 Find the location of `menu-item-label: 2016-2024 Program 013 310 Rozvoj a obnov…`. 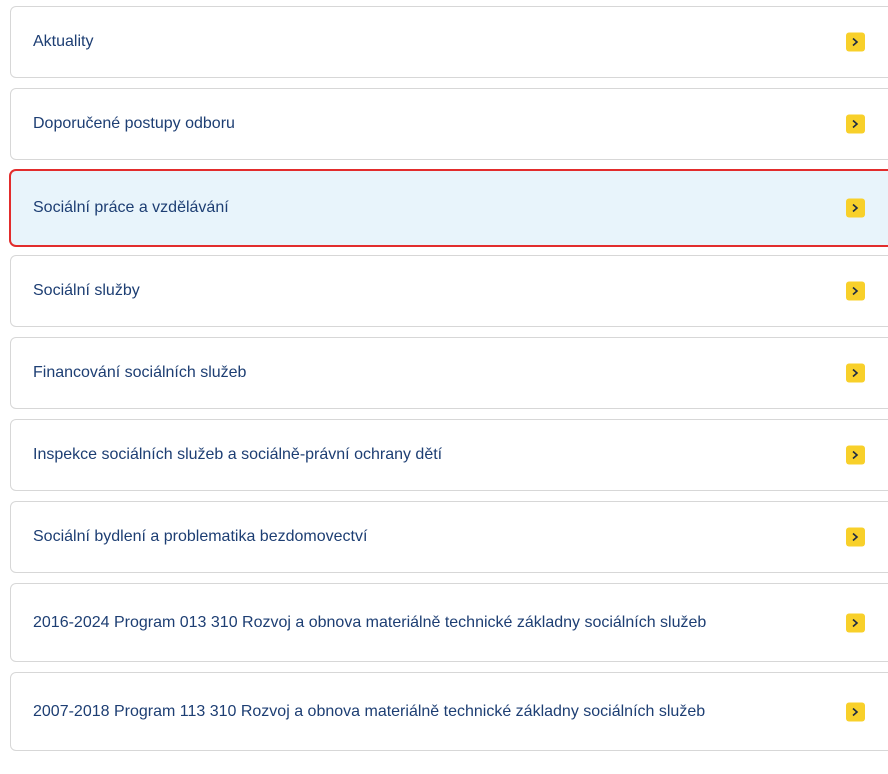

menu-item-label: 2016-2024 Program 013 310 Rozvoj a obnov… is located at coordinates (370, 622).